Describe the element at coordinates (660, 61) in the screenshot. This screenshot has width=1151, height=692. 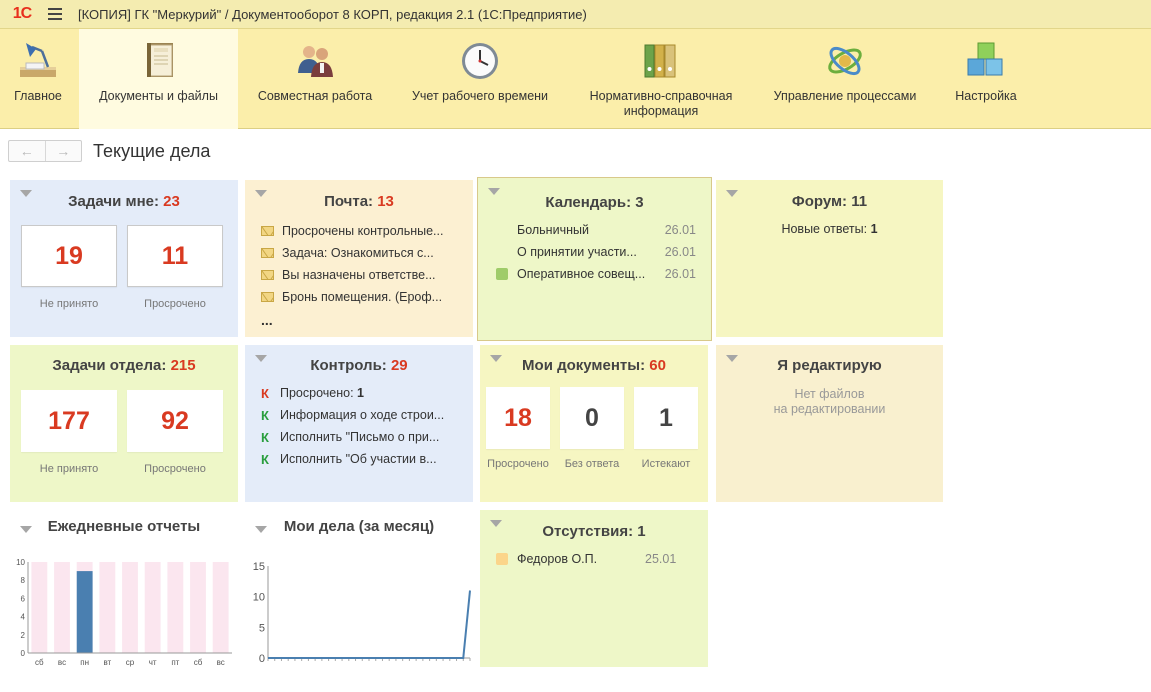
I see `folders-icon` at that location.